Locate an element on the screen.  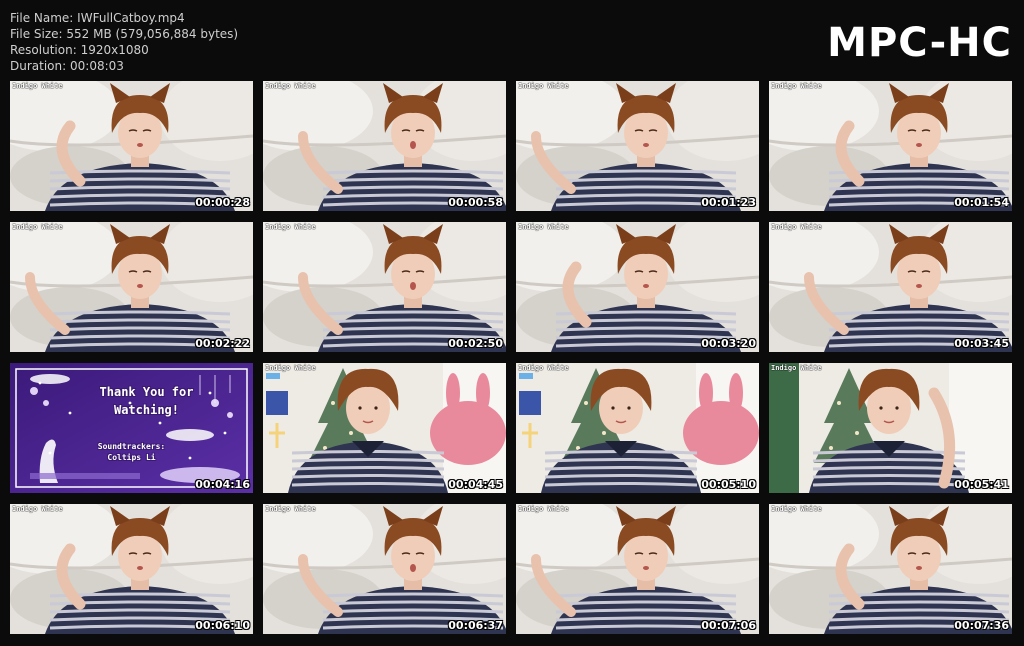
resolution-value: 1920x1080 is located at coordinates (114, 50).